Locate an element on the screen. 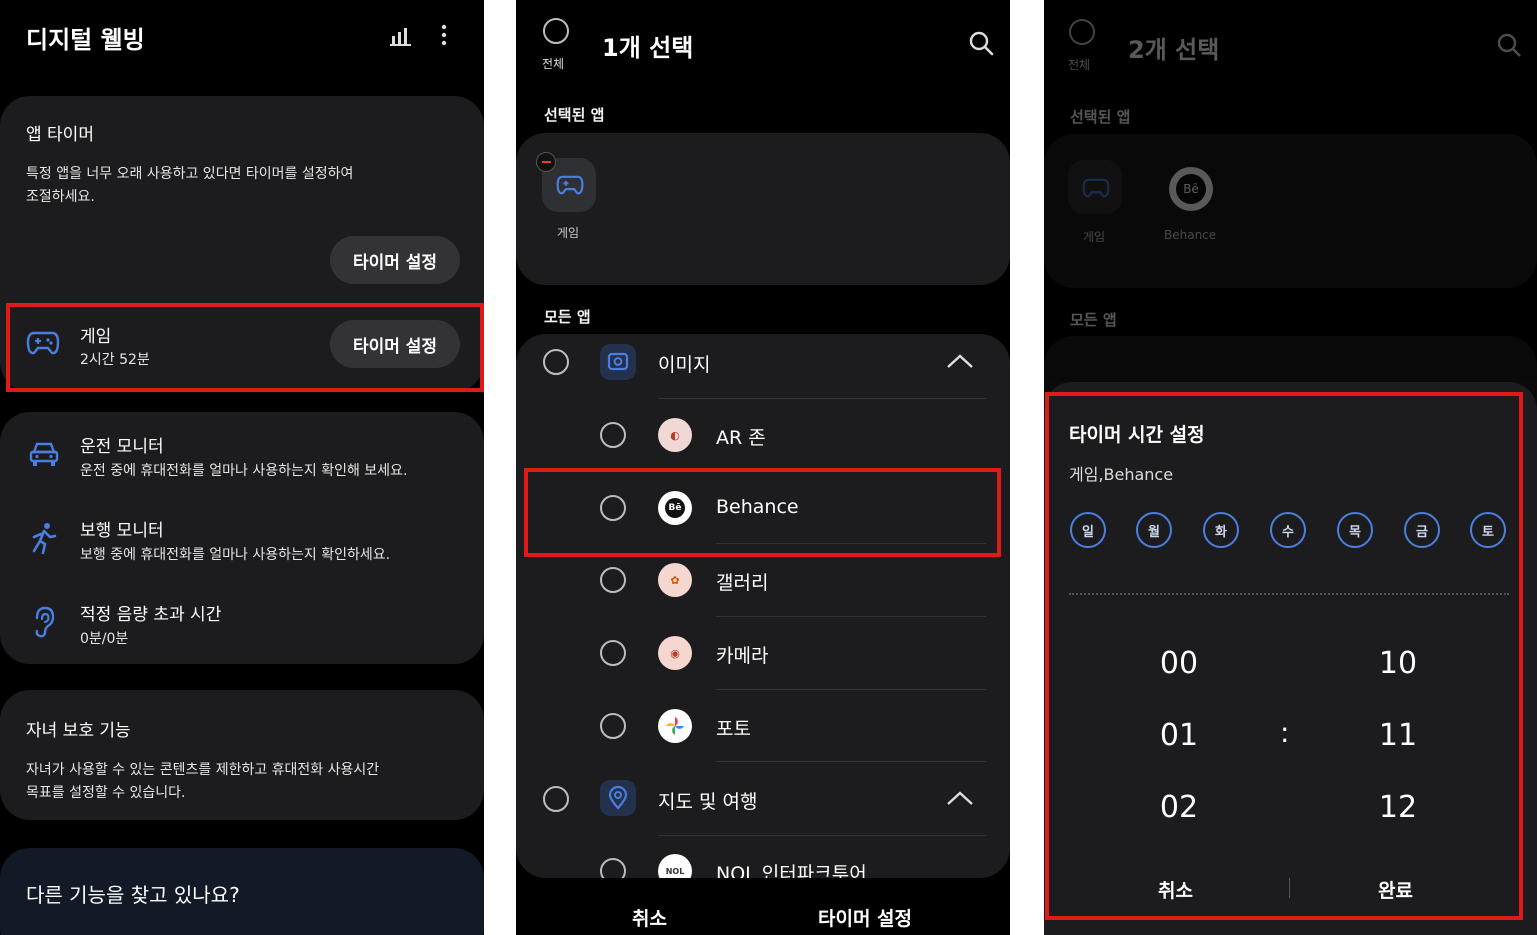  app-camera-label: 카메라 is located at coordinates (742, 654).